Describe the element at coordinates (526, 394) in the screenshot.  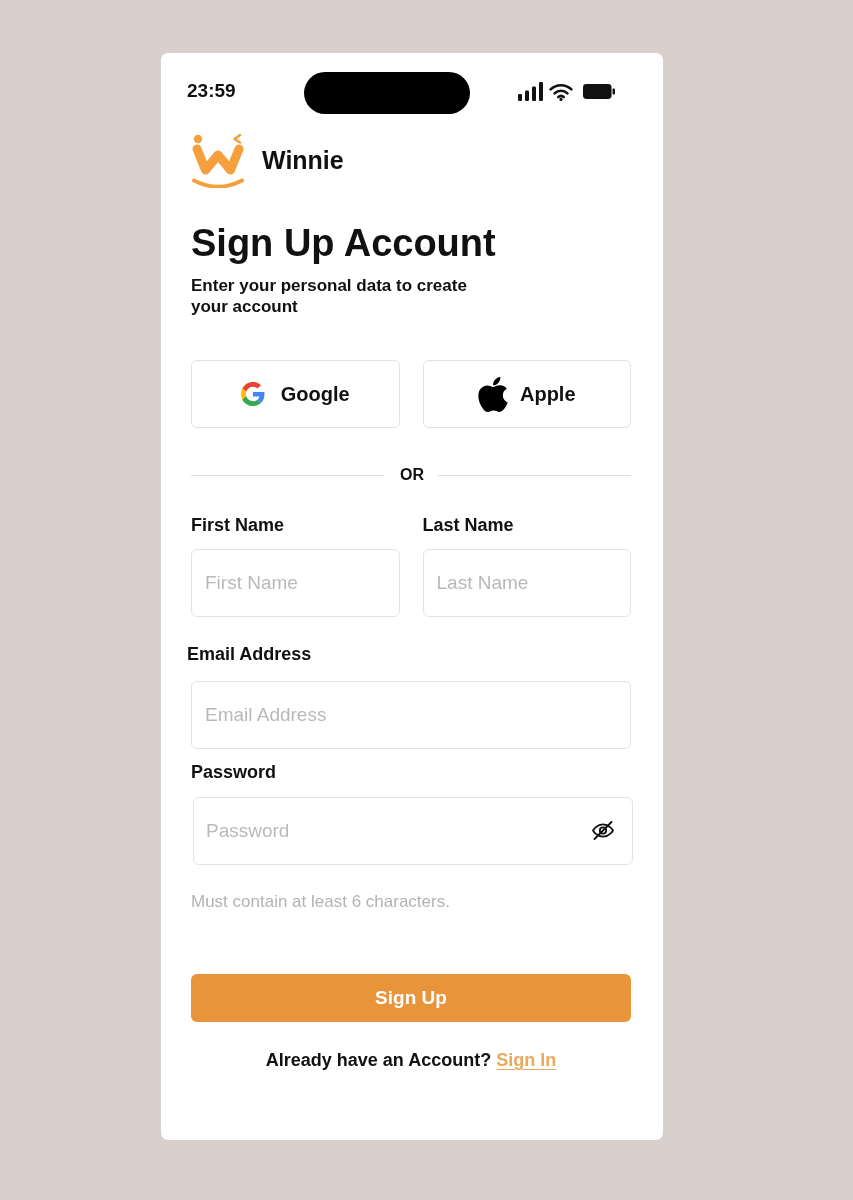
I see `social-sign-in-button: Apple` at that location.